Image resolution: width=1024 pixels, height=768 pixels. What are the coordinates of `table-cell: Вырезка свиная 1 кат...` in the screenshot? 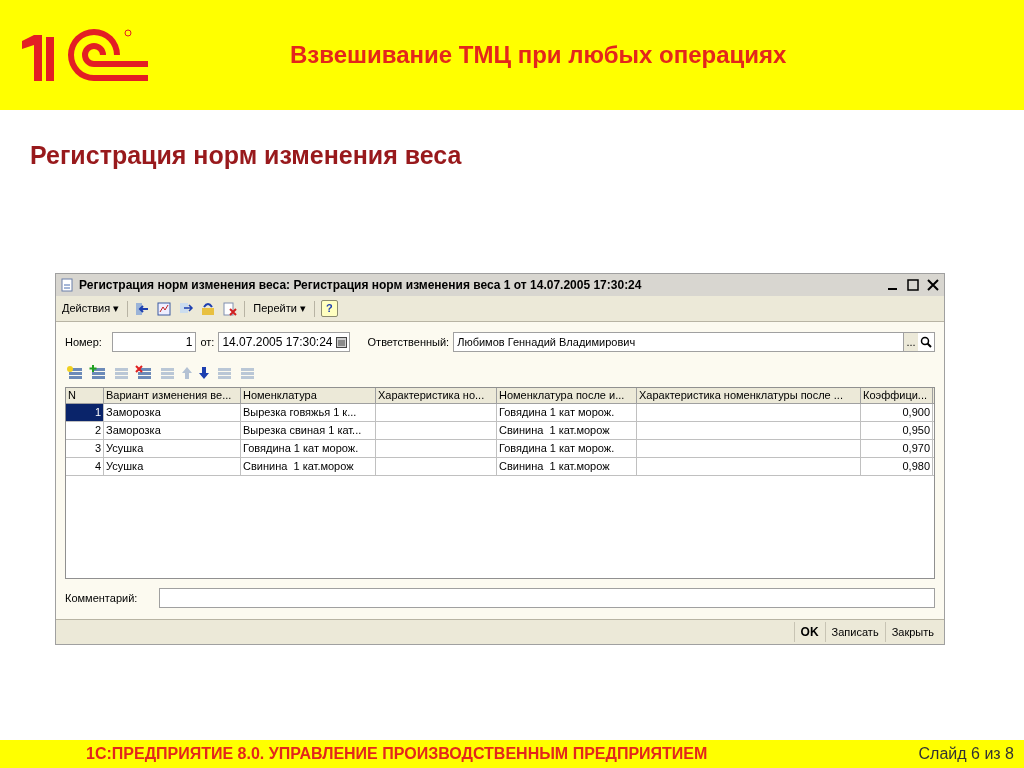 It's located at (308, 430).